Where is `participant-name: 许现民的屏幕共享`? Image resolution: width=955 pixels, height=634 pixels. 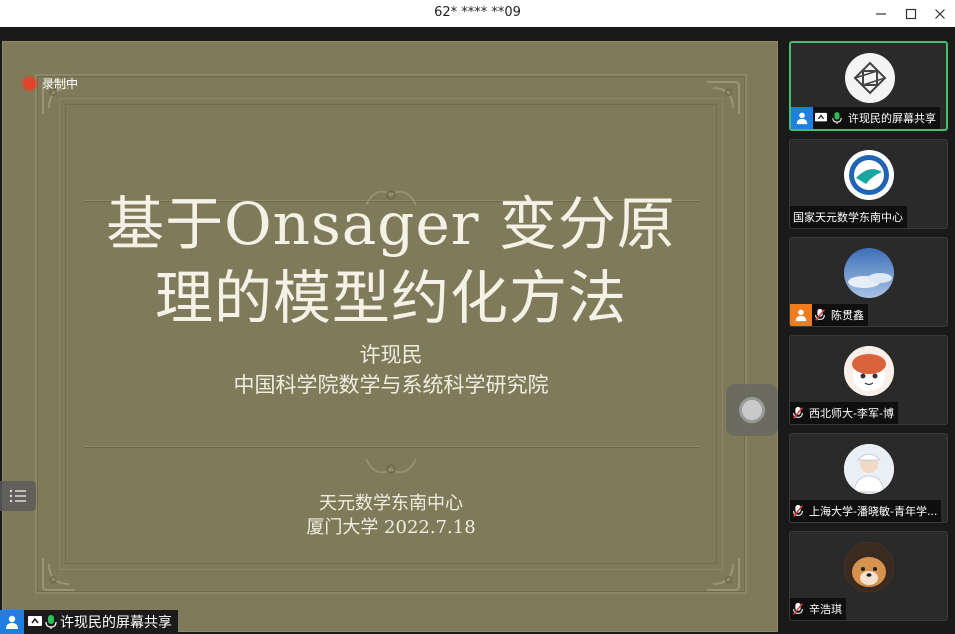 participant-name: 许现民的屏幕共享 is located at coordinates (892, 118).